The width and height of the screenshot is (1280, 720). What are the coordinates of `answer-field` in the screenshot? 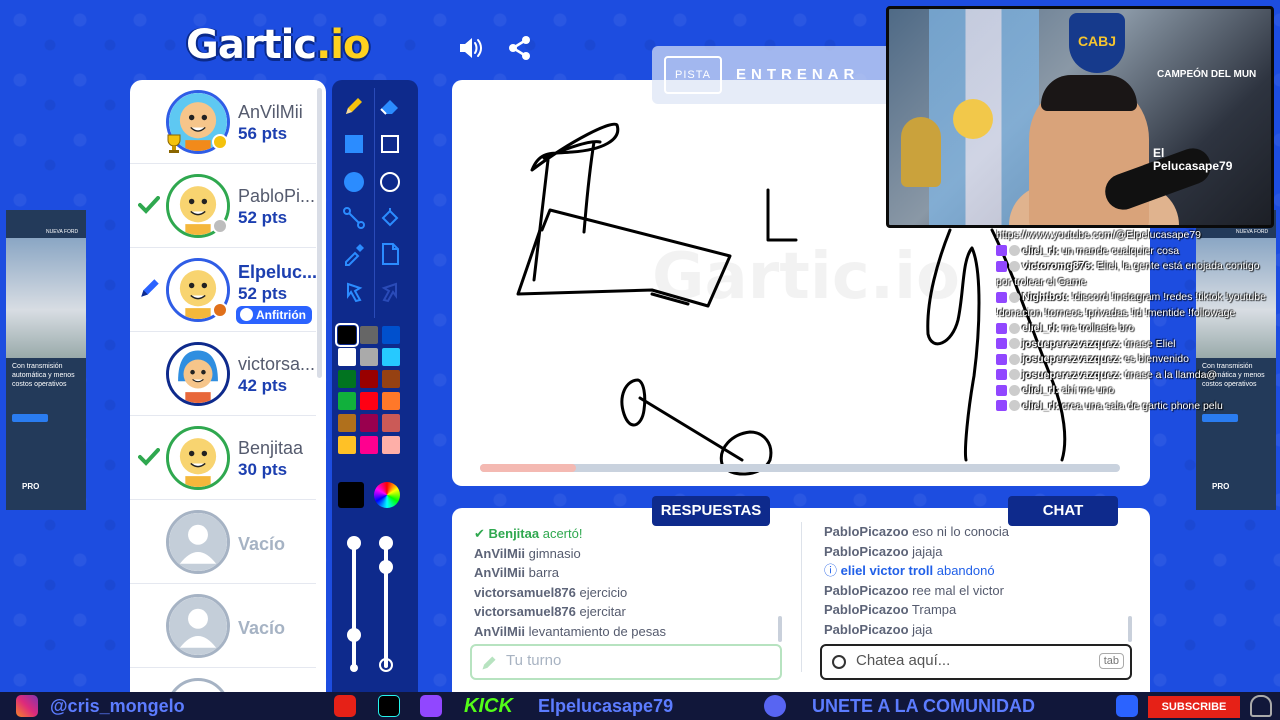 It's located at (626, 662).